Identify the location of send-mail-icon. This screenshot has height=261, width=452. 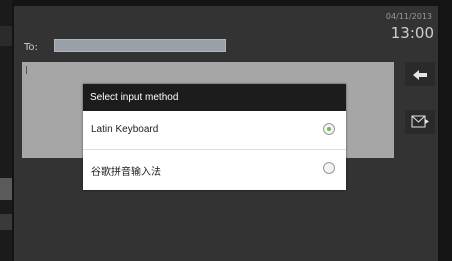
(420, 122).